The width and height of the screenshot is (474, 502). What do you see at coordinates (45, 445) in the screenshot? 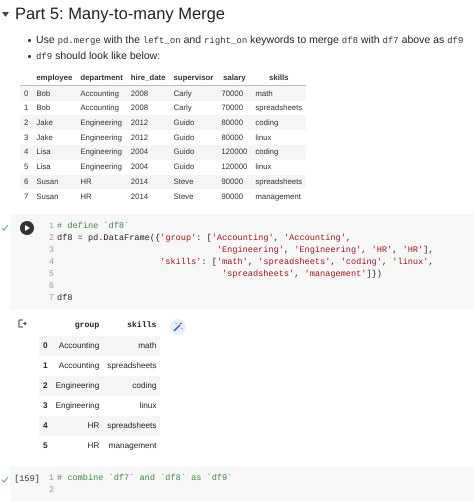
I see `row-index: 5` at bounding box center [45, 445].